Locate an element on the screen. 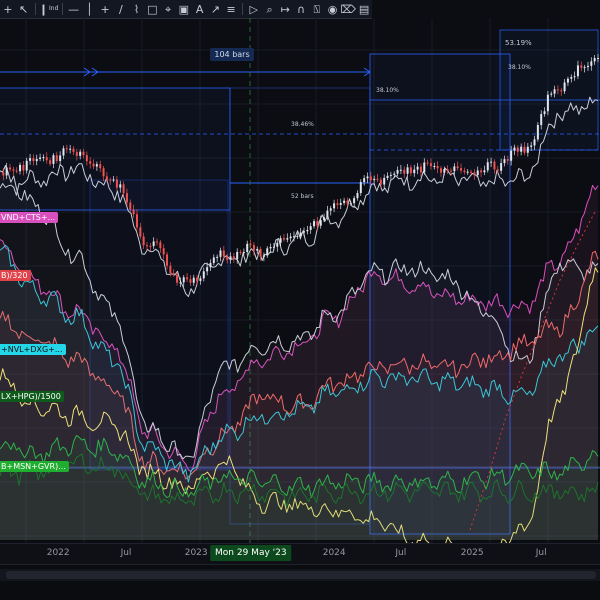 The height and width of the screenshot is (600, 600). toolbar-glyph: ∩ is located at coordinates (301, 9).